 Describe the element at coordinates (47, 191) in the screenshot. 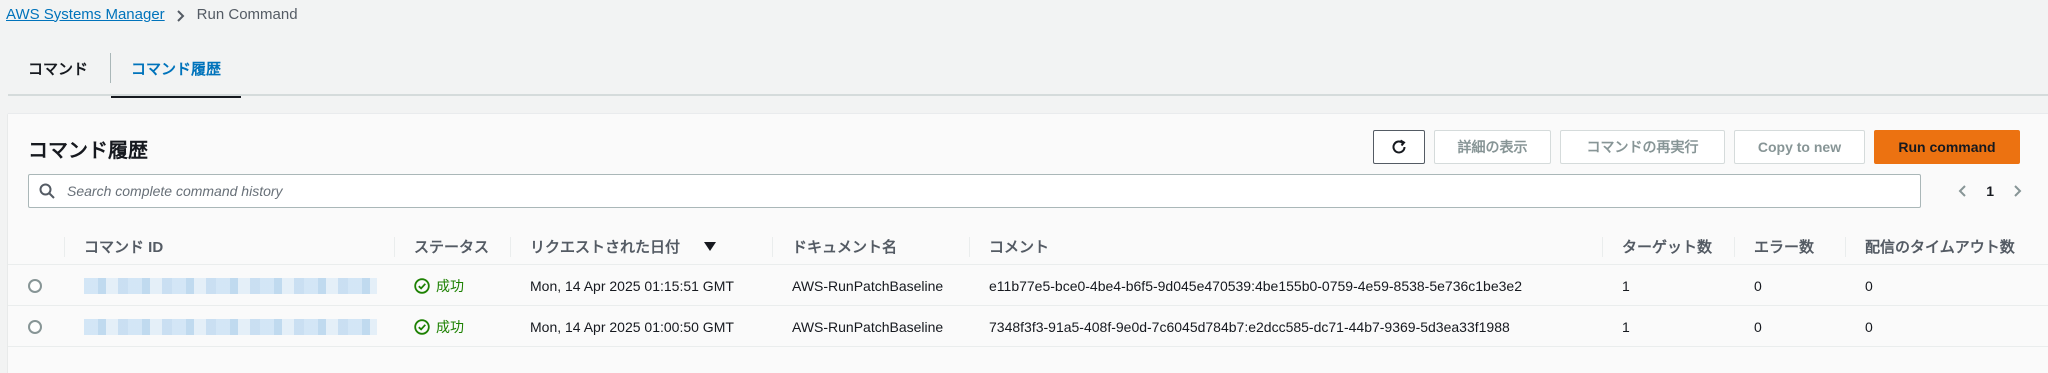

I see `search-icon` at that location.